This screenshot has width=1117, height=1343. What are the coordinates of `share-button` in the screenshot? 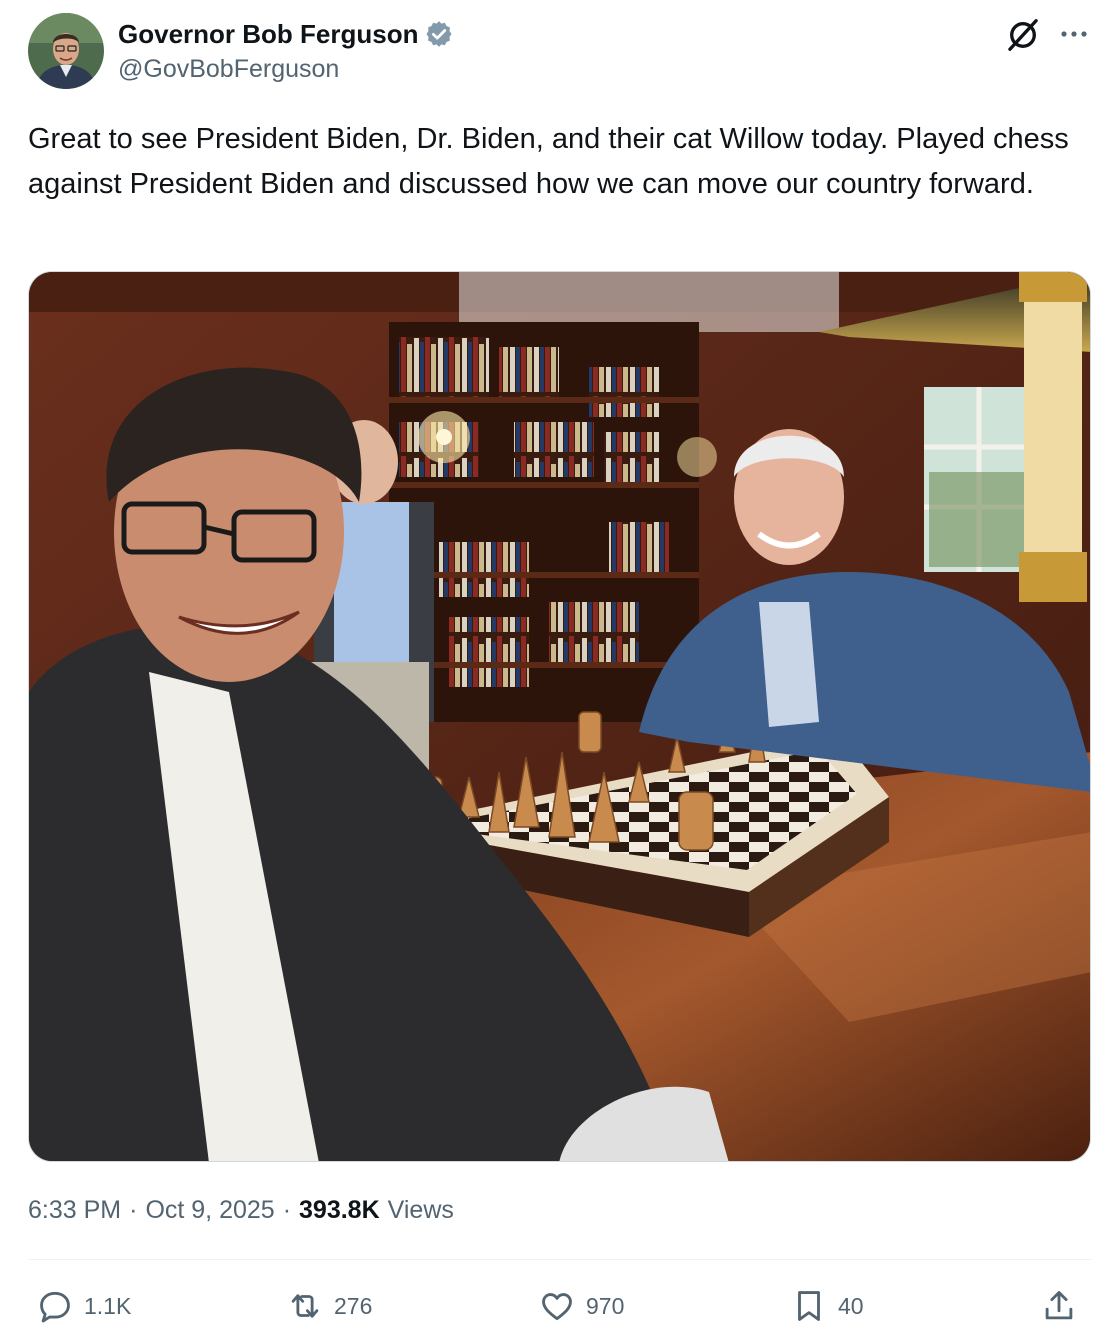 It's located at (1059, 1306).